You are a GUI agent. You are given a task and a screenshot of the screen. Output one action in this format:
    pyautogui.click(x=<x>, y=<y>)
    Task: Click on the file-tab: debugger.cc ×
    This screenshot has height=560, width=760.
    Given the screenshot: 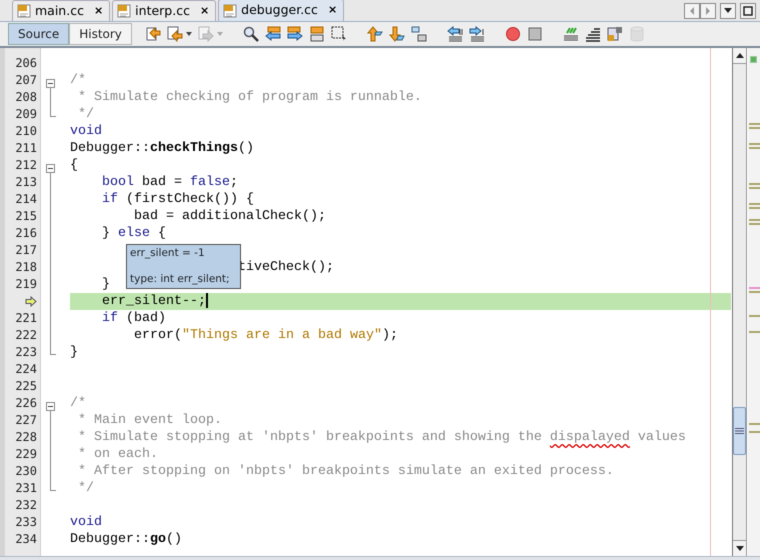 What is the action you would take?
    pyautogui.click(x=281, y=10)
    